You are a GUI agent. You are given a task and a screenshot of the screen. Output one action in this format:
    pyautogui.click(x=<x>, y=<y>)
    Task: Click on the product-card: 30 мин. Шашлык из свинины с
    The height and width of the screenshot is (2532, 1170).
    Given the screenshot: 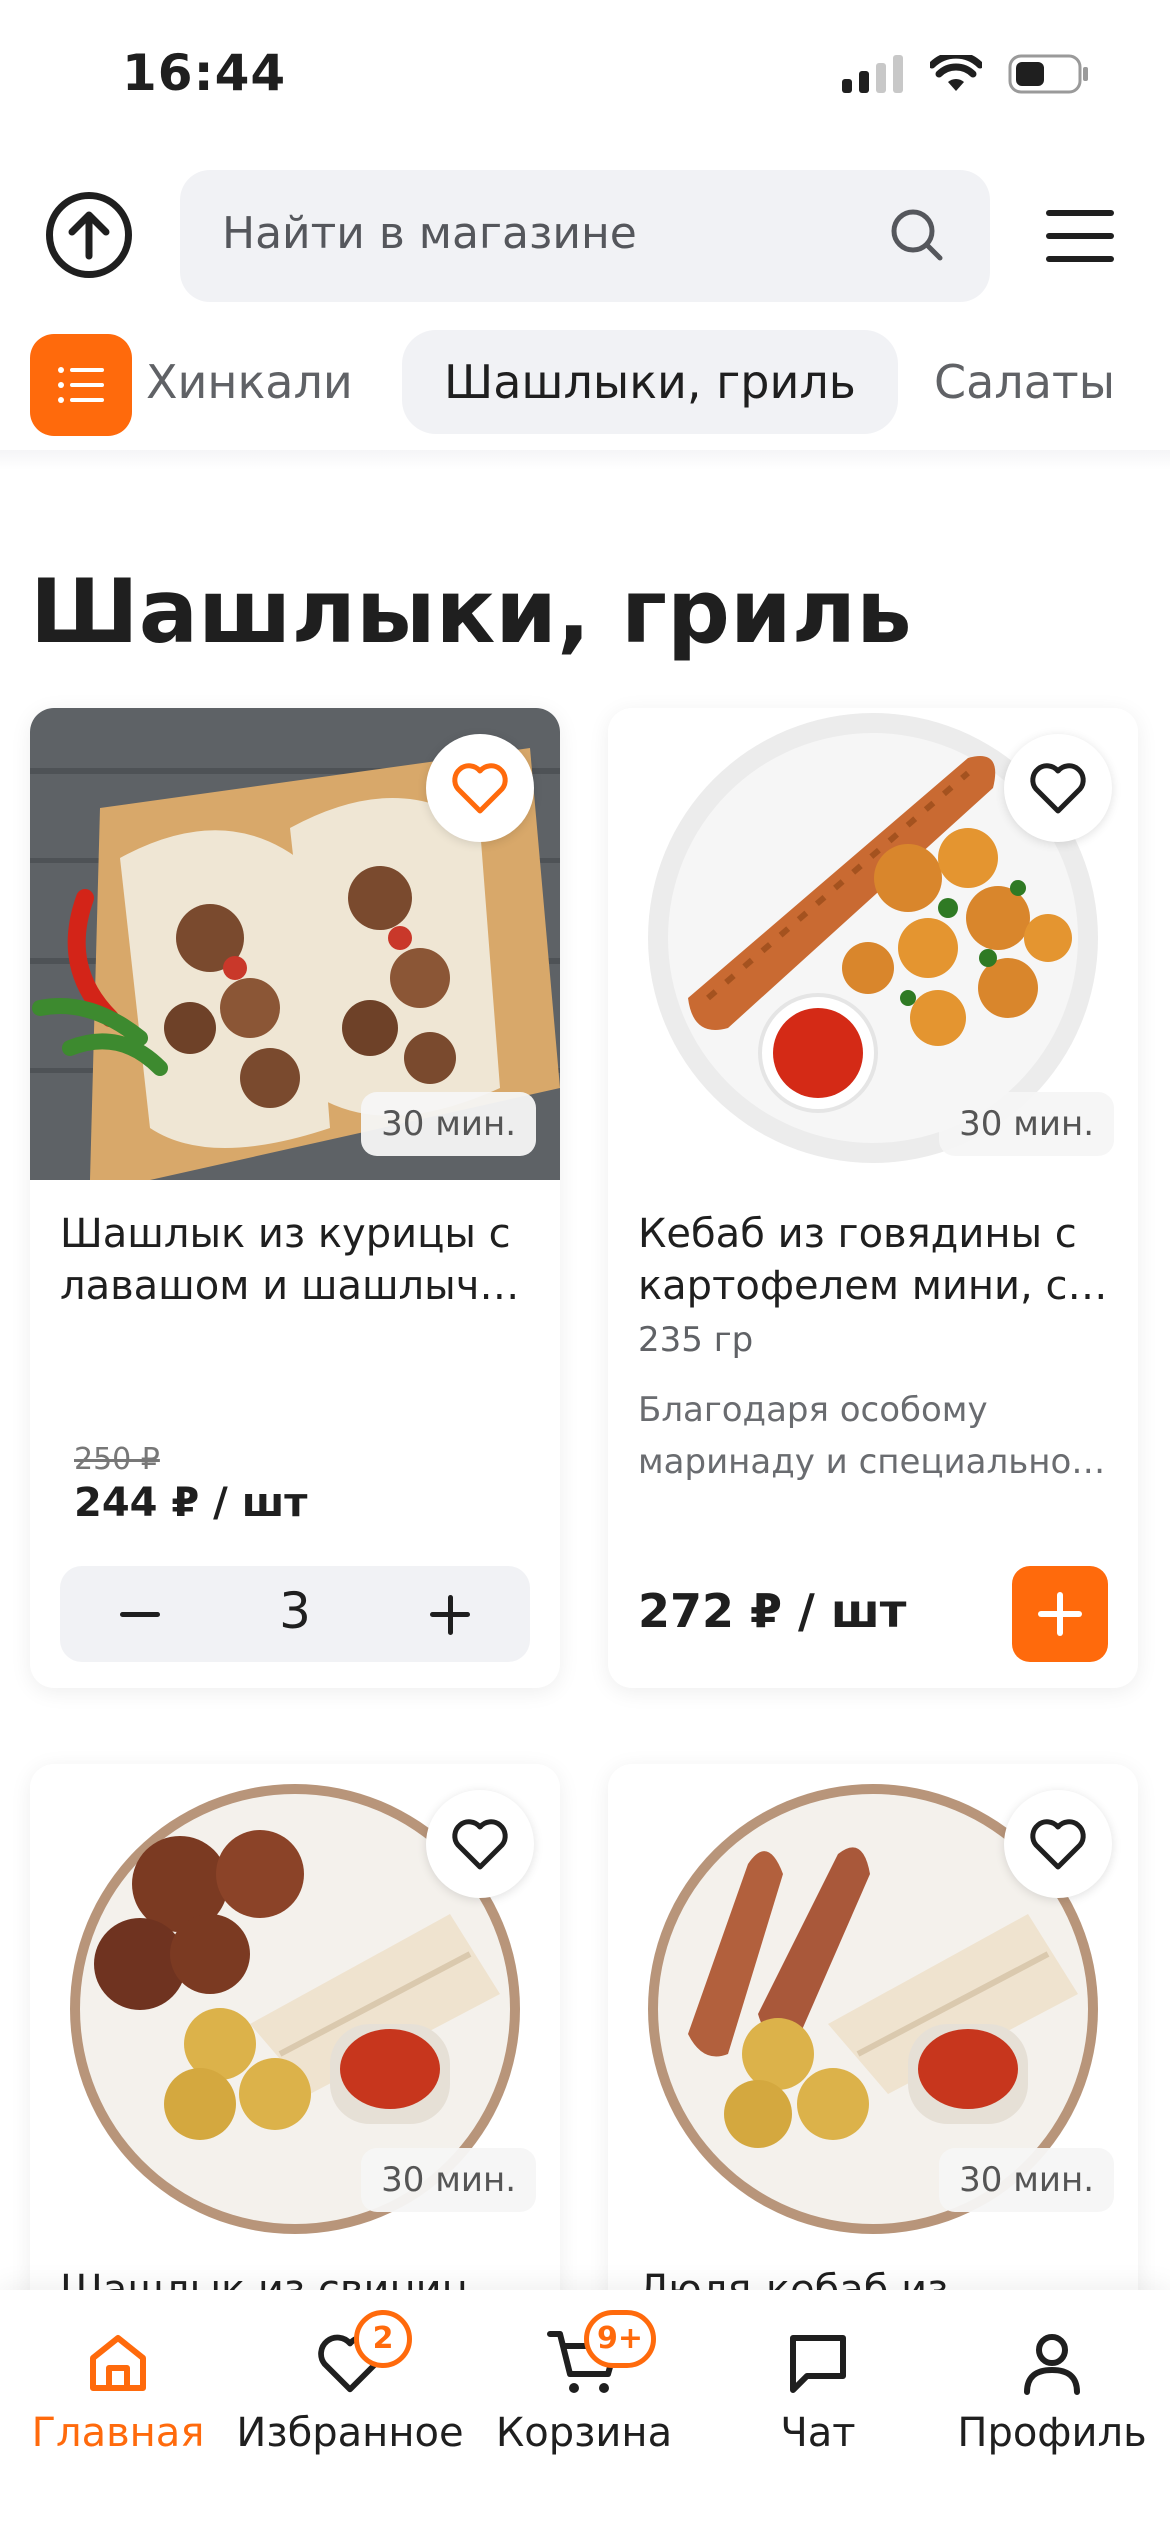 What is the action you would take?
    pyautogui.click(x=295, y=2044)
    